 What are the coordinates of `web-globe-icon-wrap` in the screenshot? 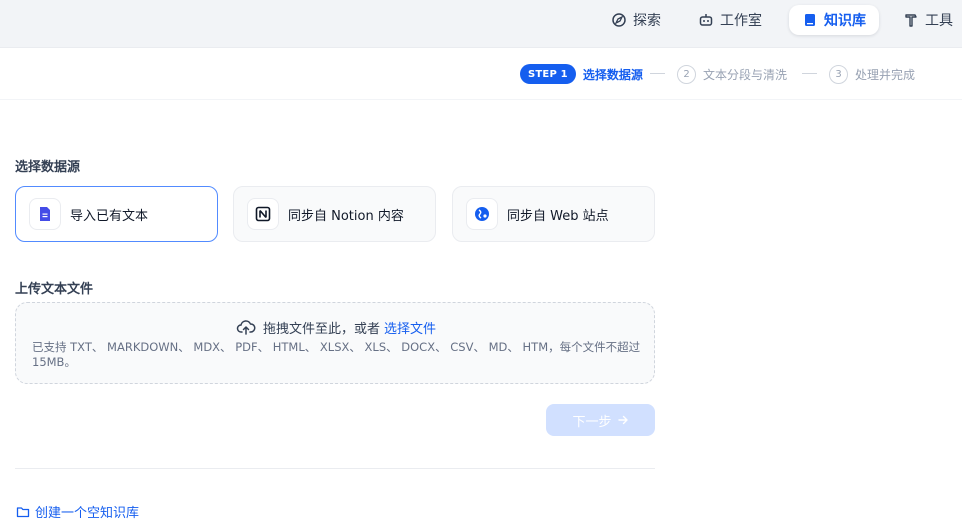 It's located at (482, 214).